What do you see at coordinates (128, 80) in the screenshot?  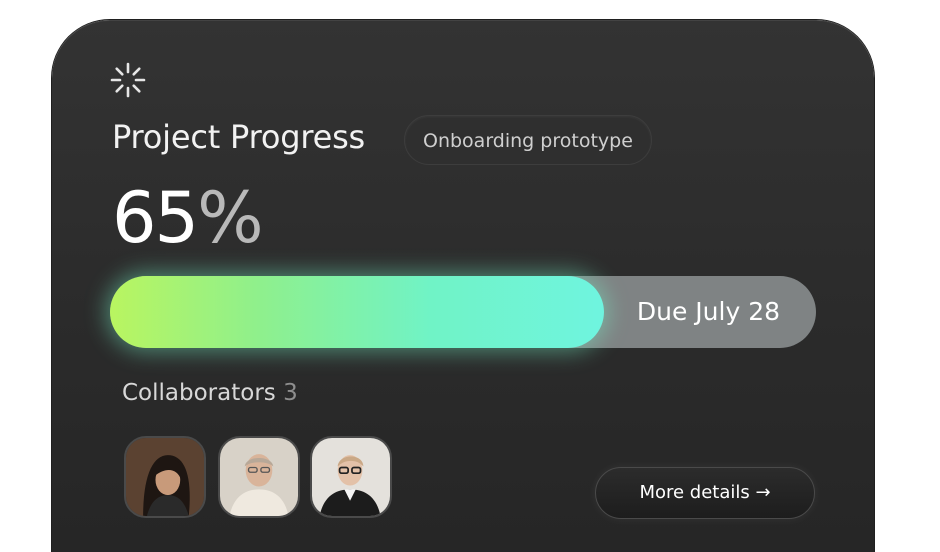 I see `sparkle-loader-icon` at bounding box center [128, 80].